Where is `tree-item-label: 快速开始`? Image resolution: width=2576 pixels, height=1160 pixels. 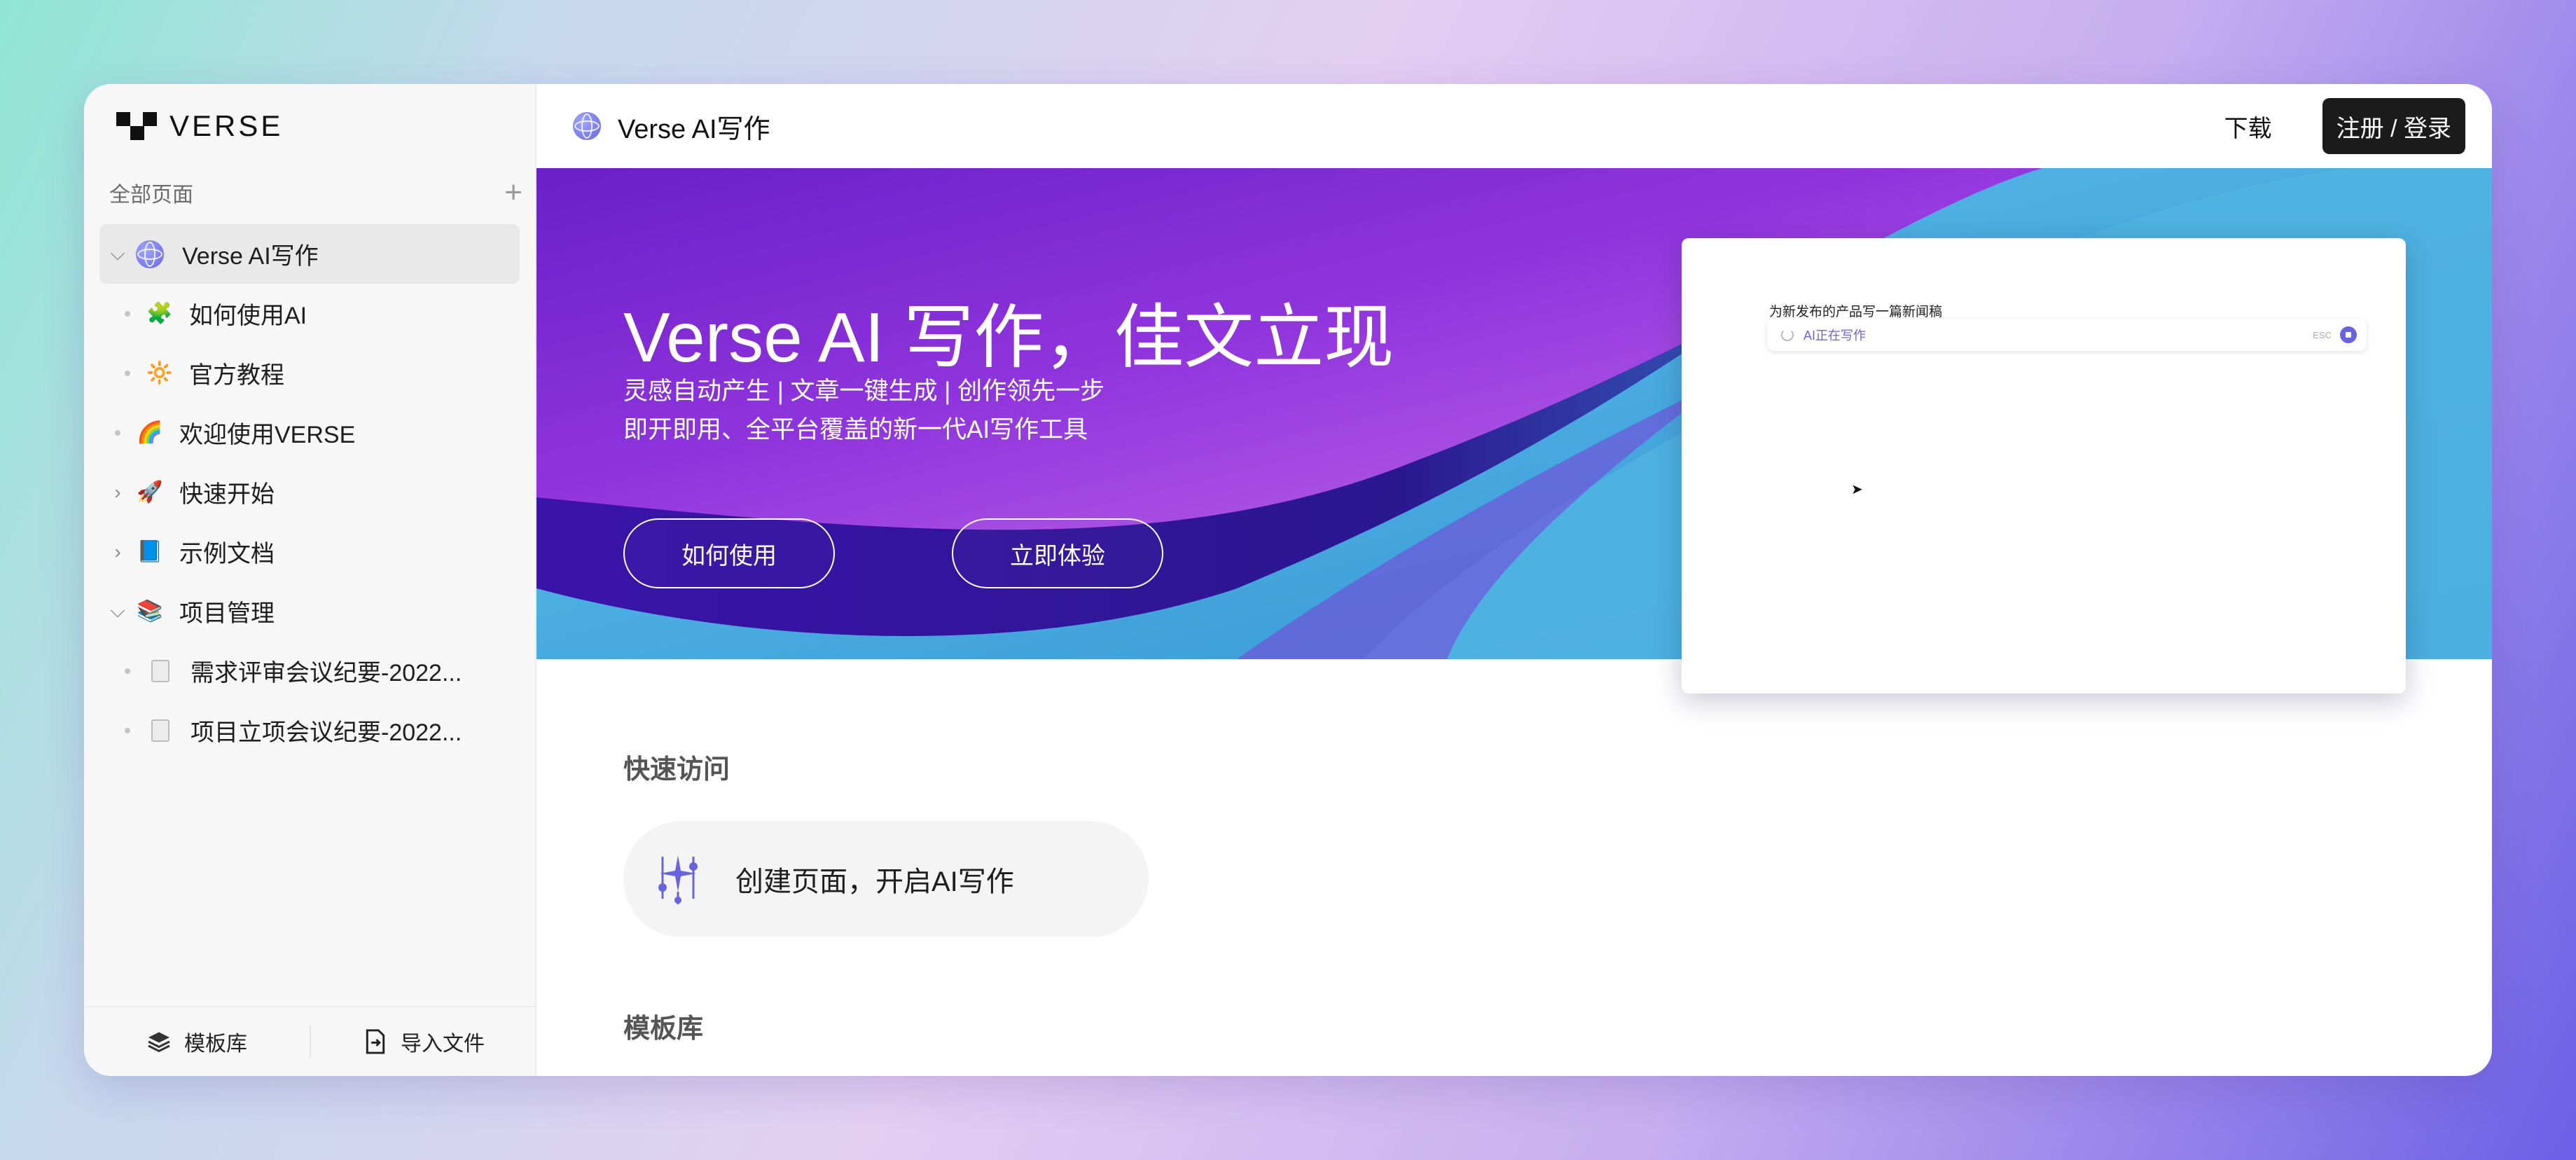 tree-item-label: 快速开始 is located at coordinates (227, 494).